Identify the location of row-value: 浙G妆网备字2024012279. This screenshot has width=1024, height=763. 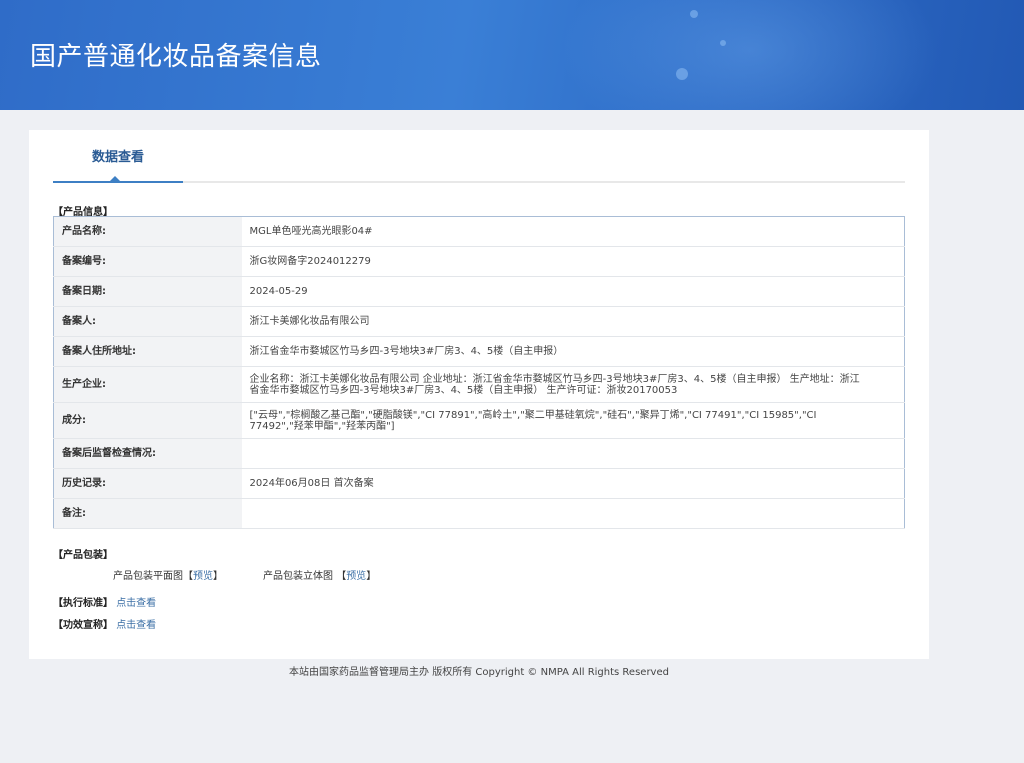
(573, 261).